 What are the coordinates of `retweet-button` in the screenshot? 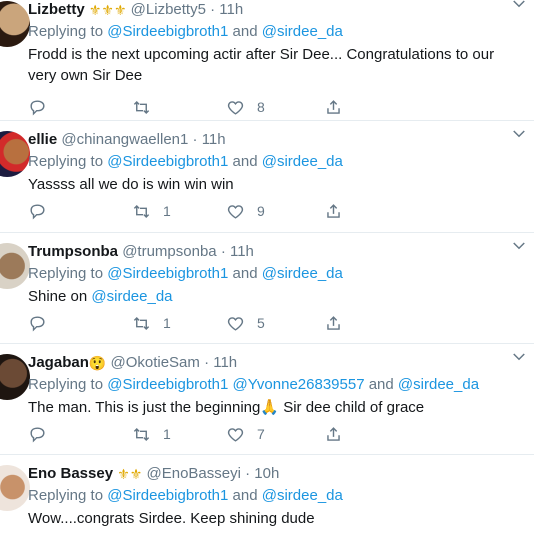 It's located at (147, 107).